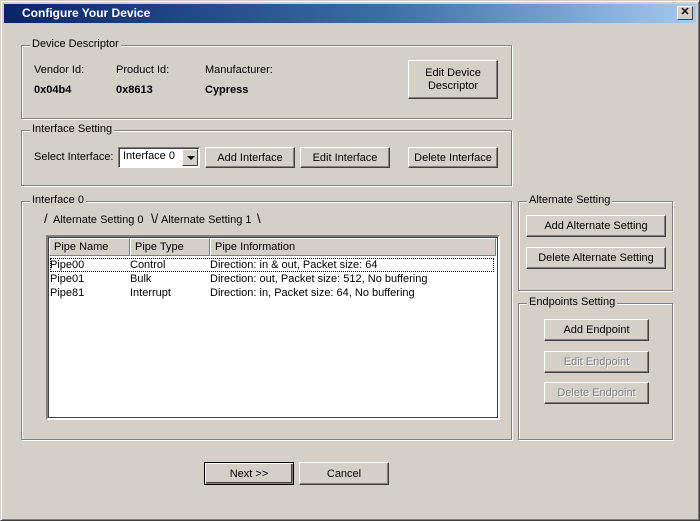  I want to click on column-header-pipe-name: Pipe Name, so click(89, 247).